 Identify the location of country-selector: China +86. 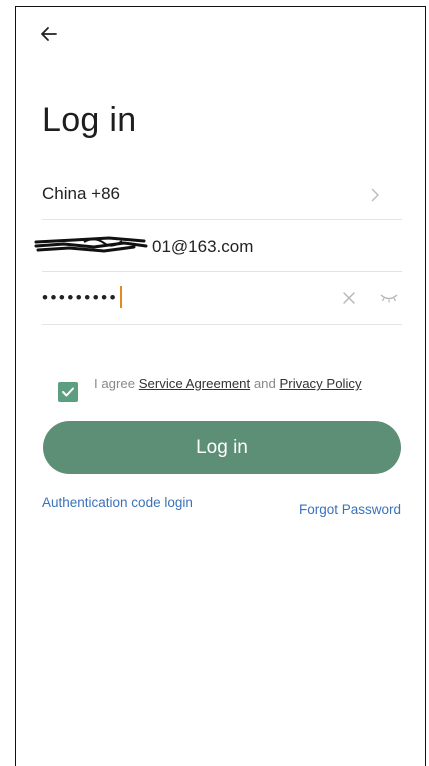
(222, 195).